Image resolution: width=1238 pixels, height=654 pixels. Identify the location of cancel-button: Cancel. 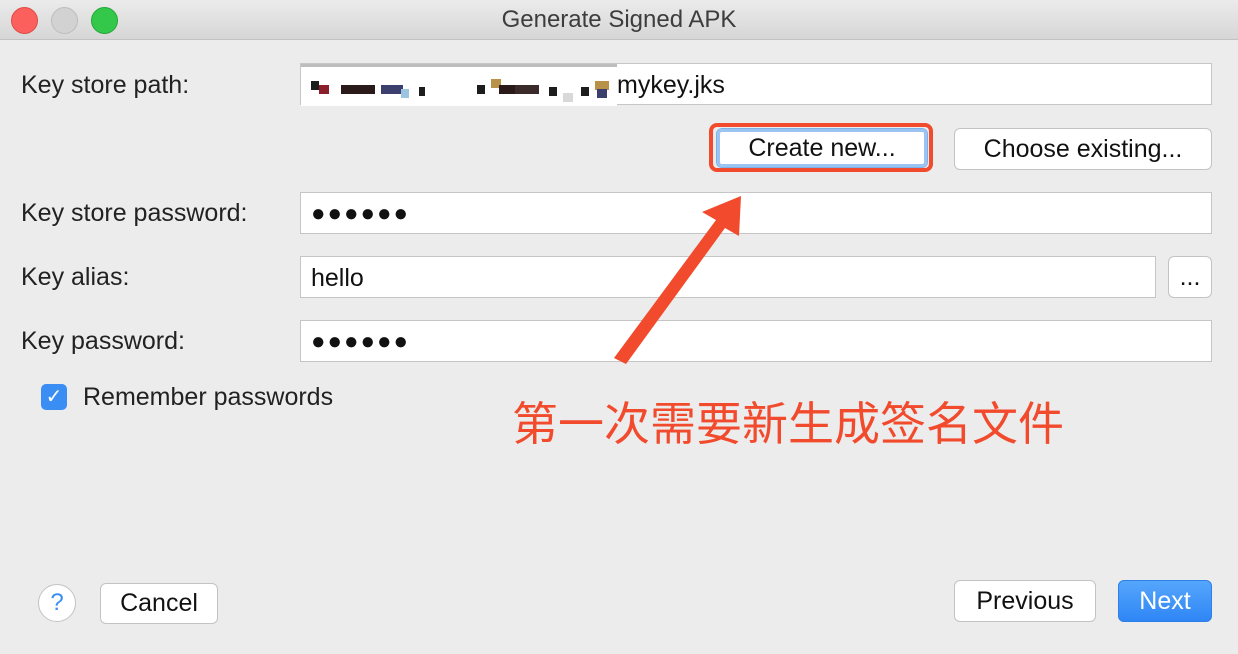
(159, 603).